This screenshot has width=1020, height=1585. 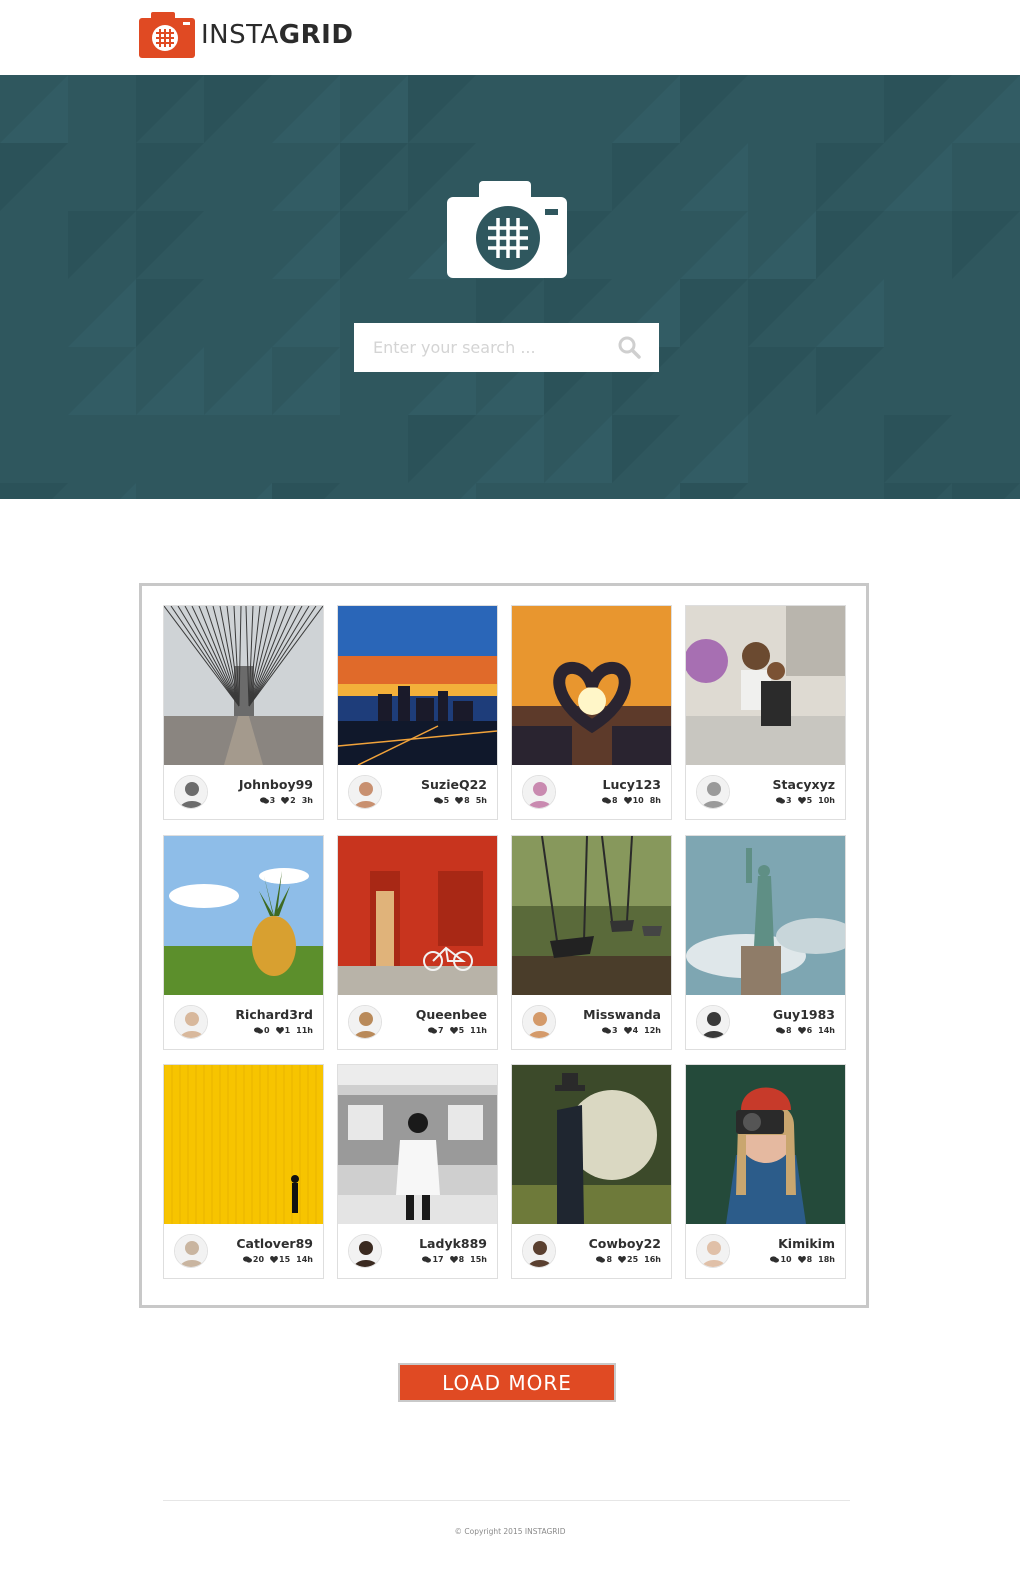 What do you see at coordinates (507, 1382) in the screenshot?
I see `load-more-button: LOAD MORE` at bounding box center [507, 1382].